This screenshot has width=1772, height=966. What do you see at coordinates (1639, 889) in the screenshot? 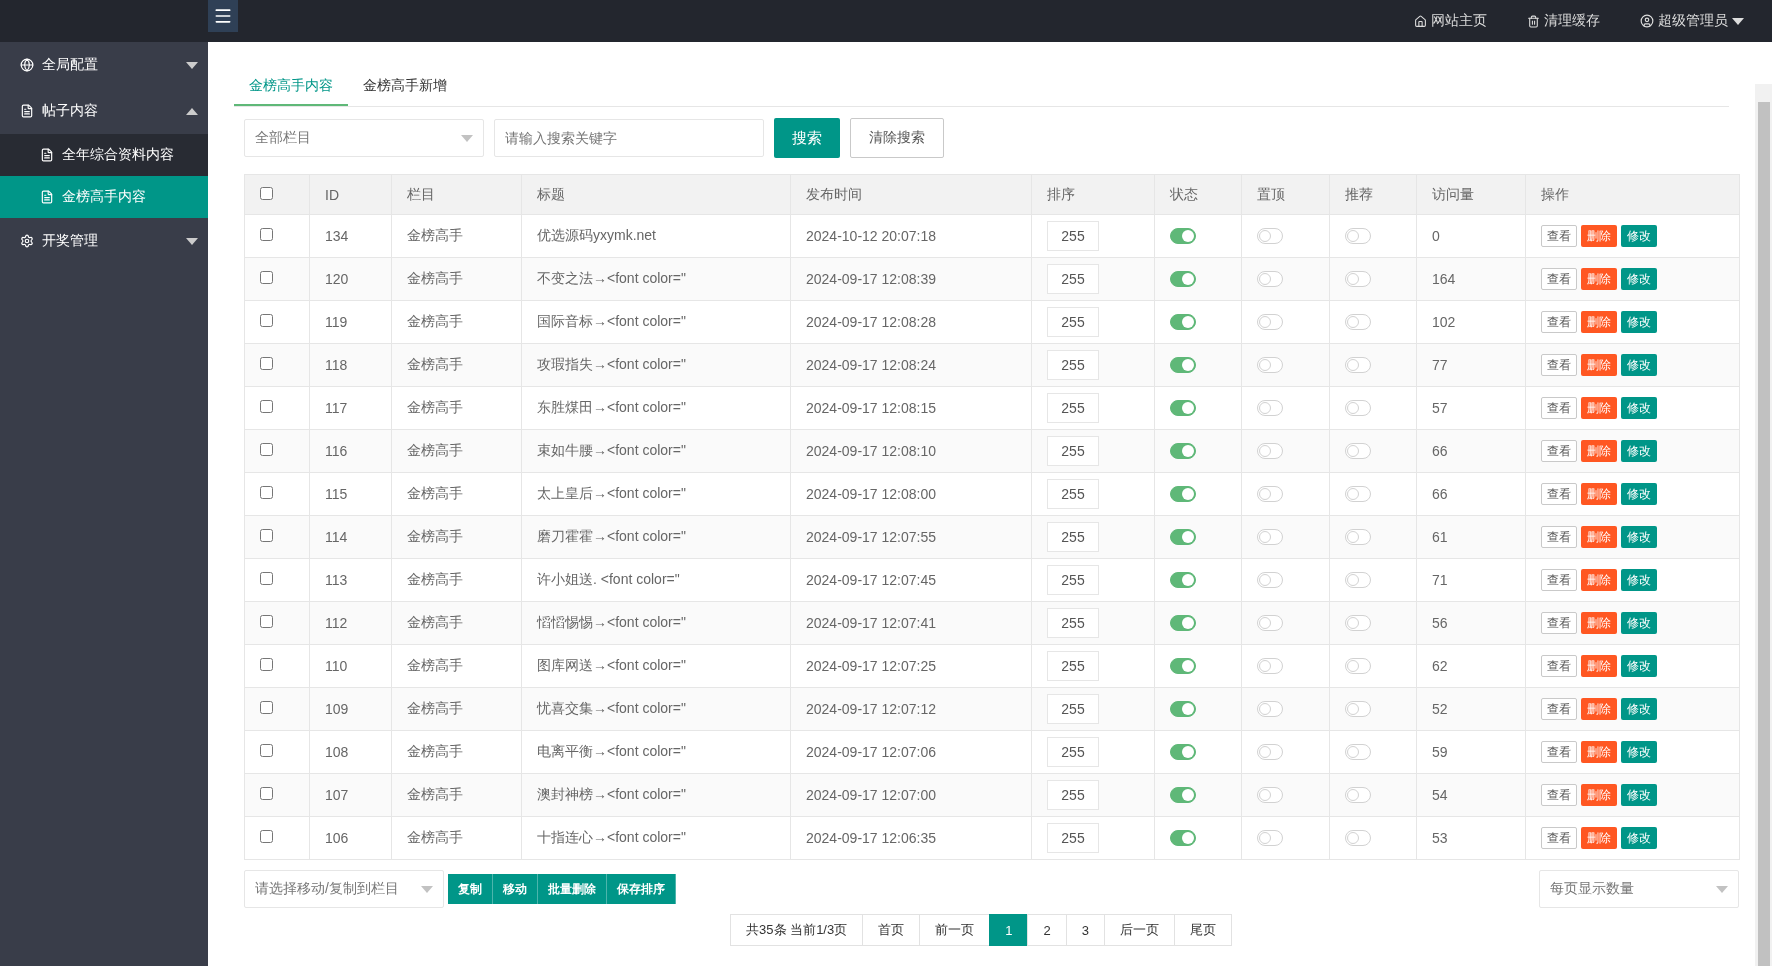
I see `page-size-select: 每页显示数量` at bounding box center [1639, 889].